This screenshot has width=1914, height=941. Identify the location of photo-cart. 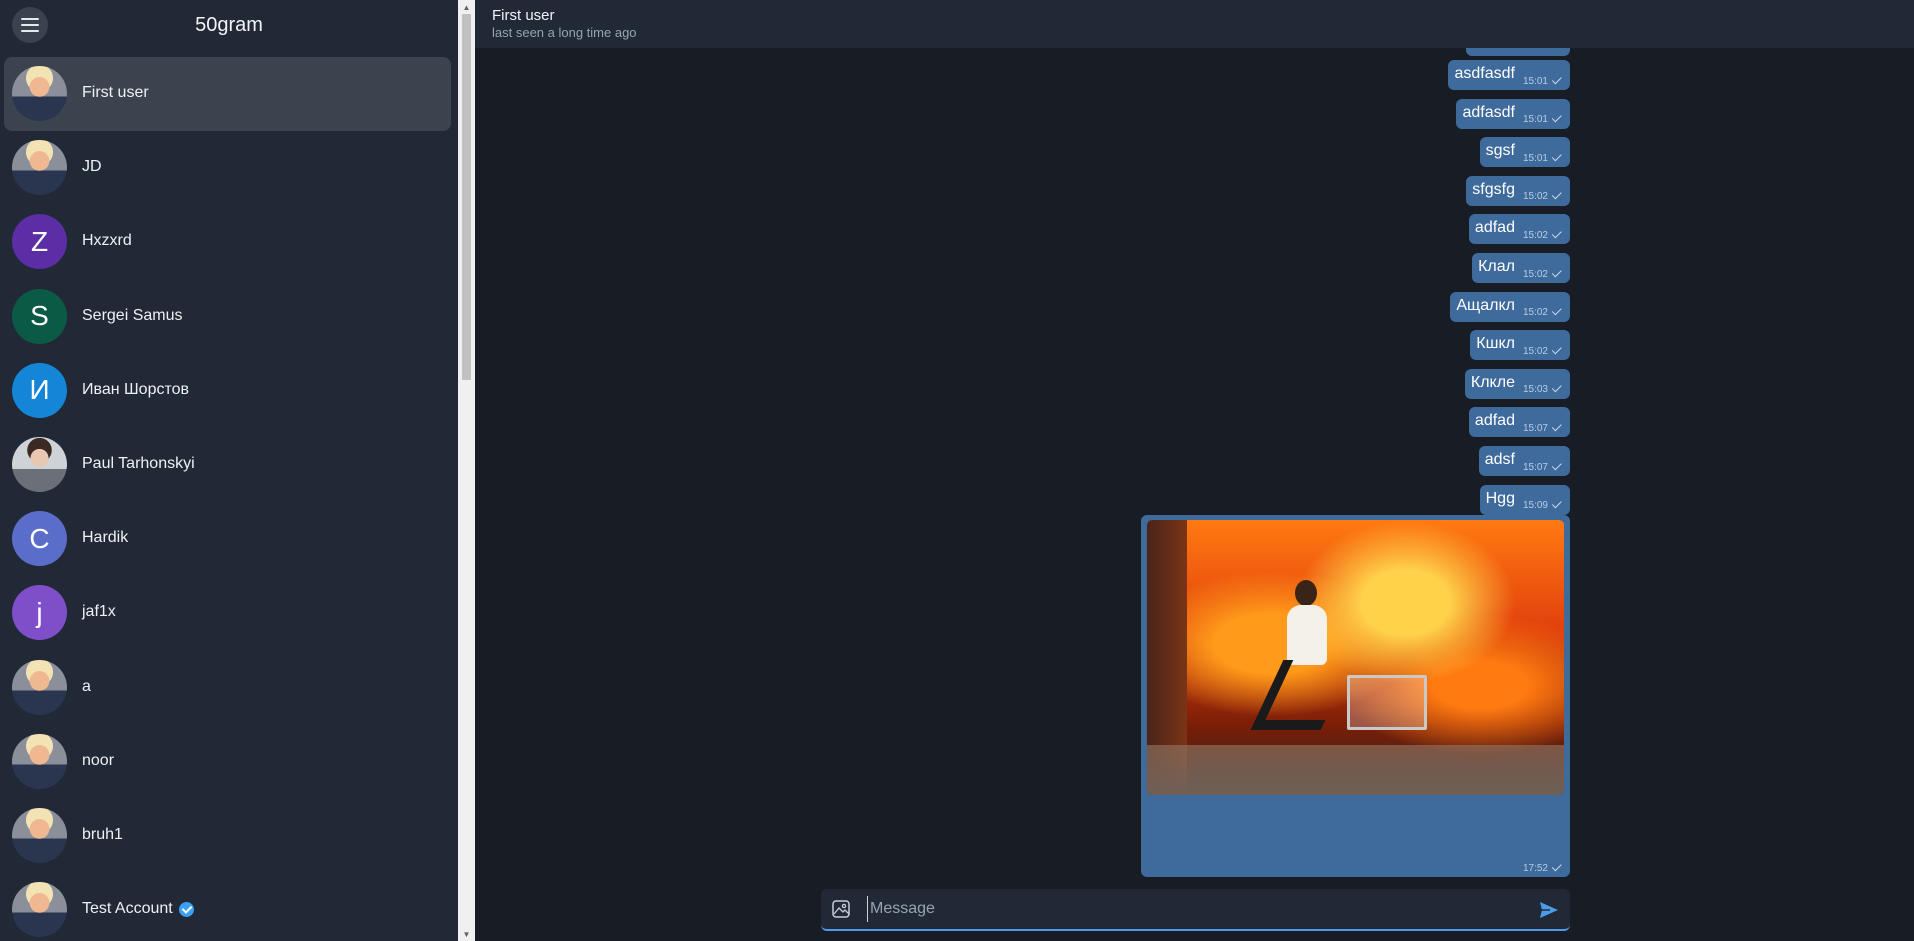
(1387, 702).